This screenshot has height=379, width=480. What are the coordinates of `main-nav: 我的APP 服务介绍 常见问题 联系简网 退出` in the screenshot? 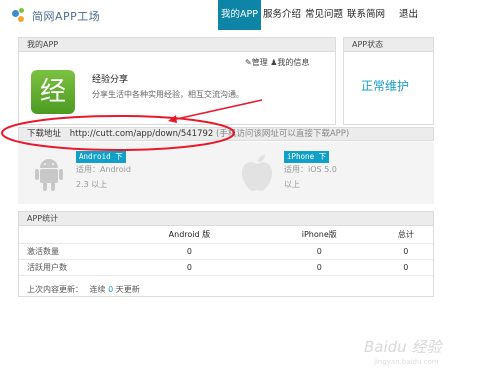 It's located at (319, 15).